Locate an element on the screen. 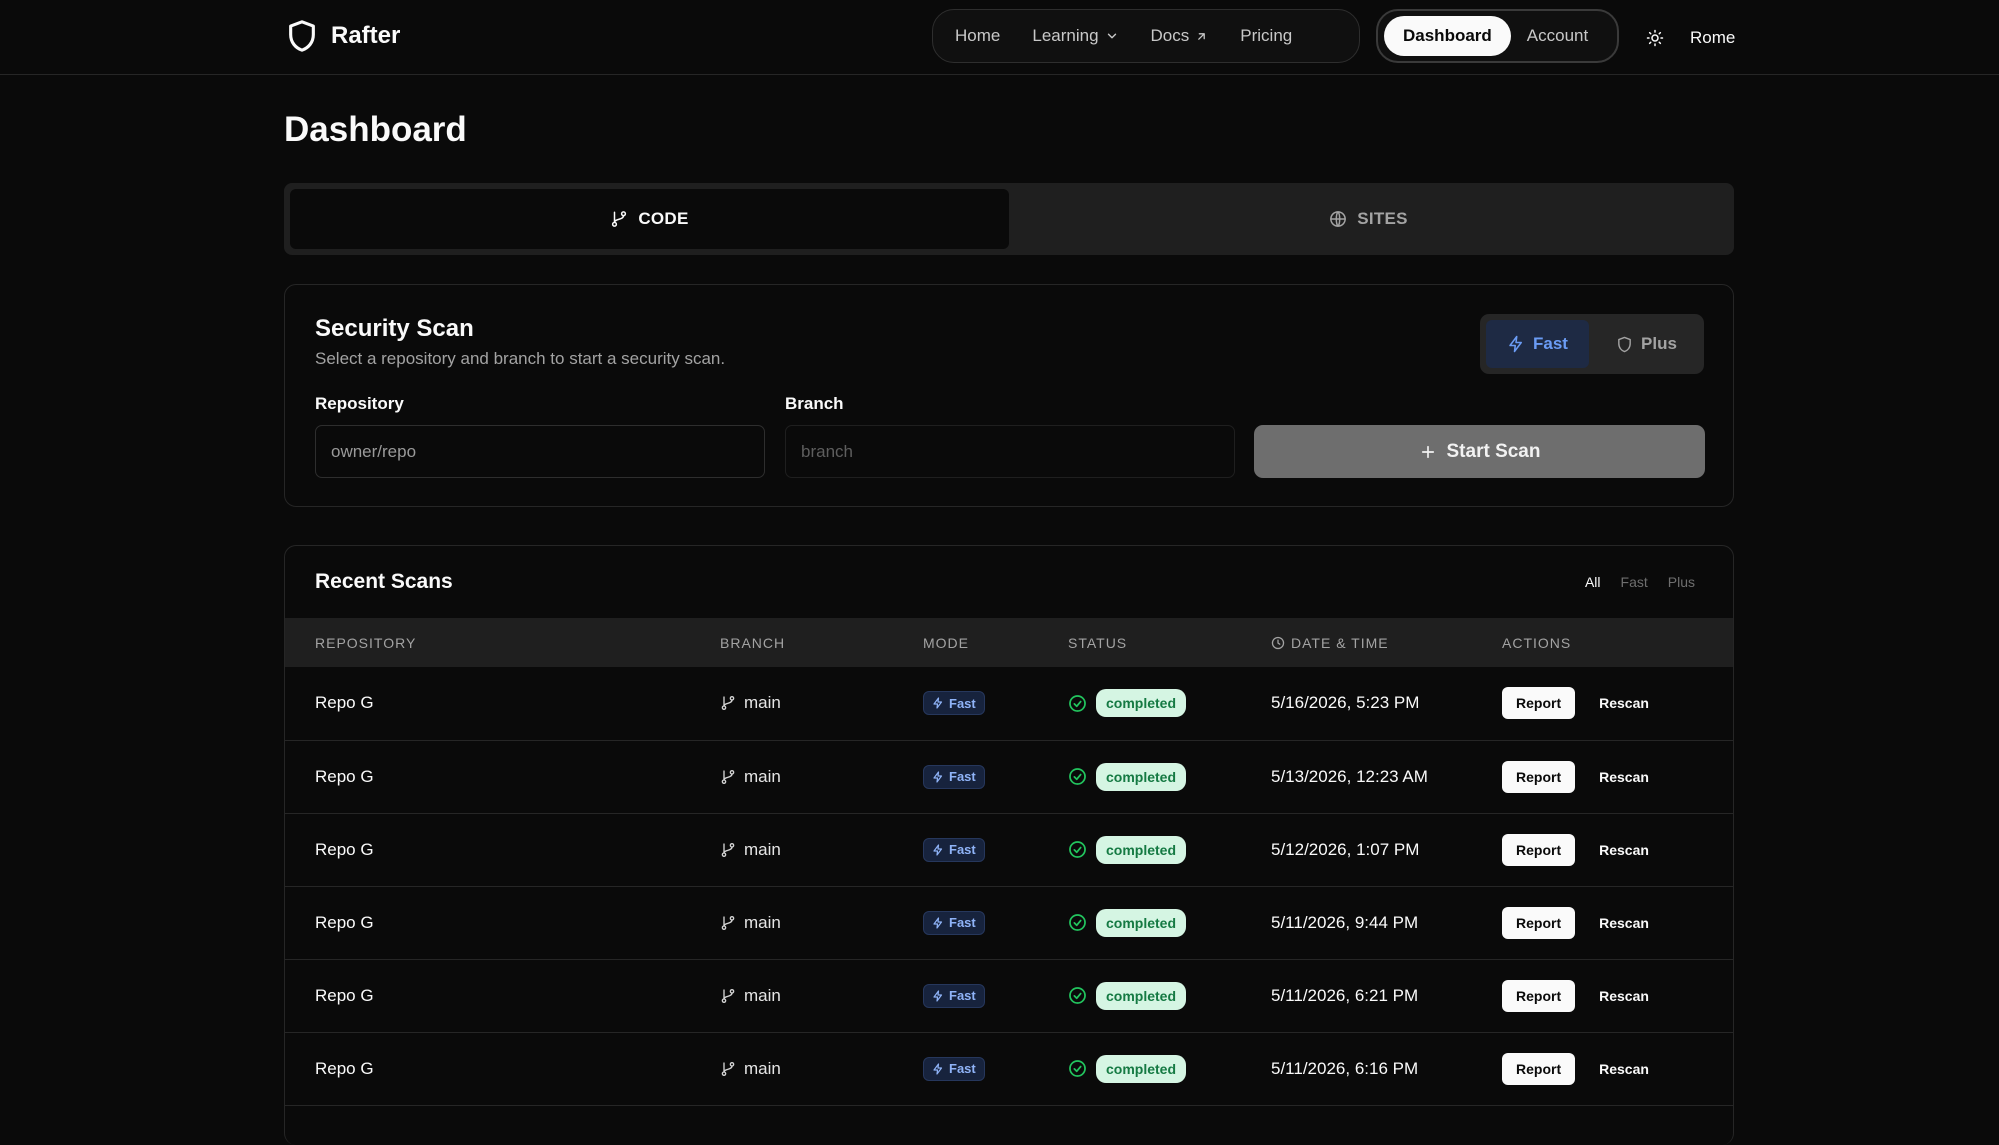 The height and width of the screenshot is (1145, 1999). nav-item-label: Dashboard is located at coordinates (1447, 35).